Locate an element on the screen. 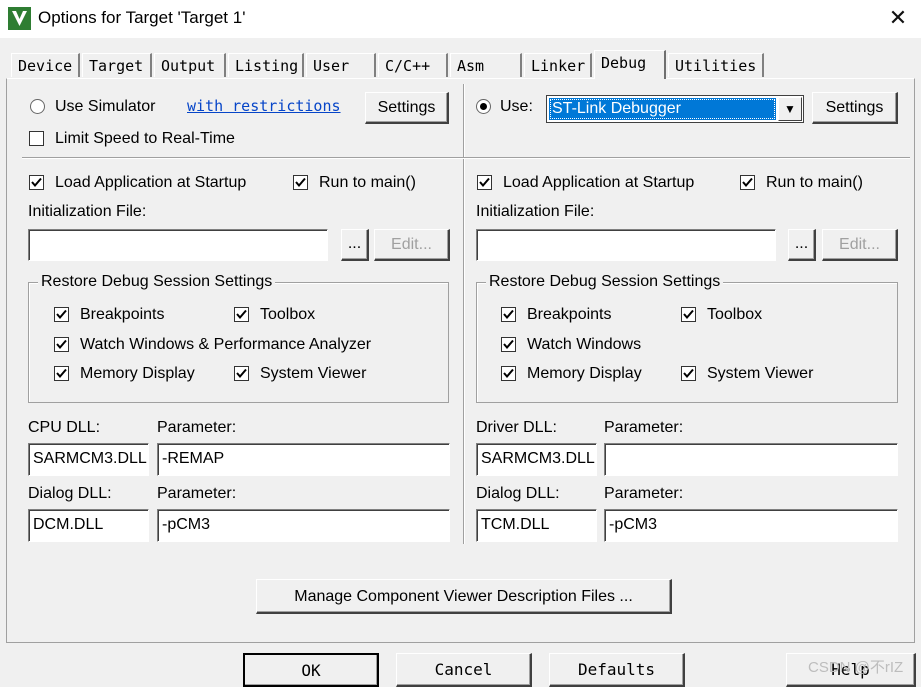  left-breakpoints-checkbox is located at coordinates (61, 314).